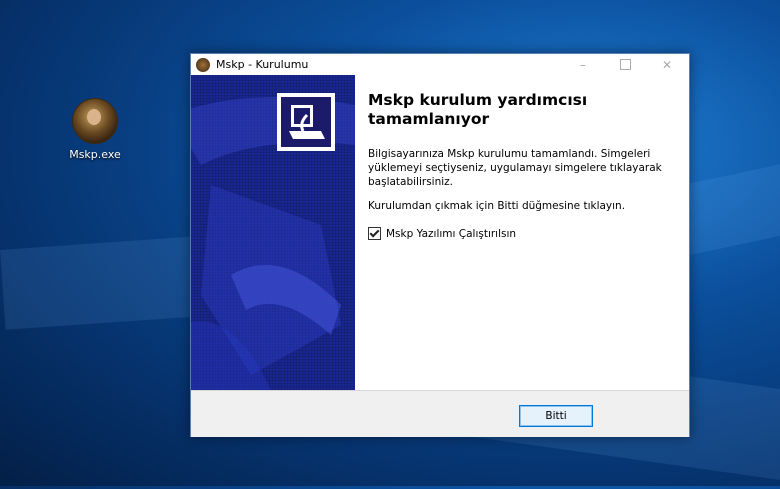 The width and height of the screenshot is (780, 489). I want to click on window-title: Mskp - Kurulumu, so click(262, 64).